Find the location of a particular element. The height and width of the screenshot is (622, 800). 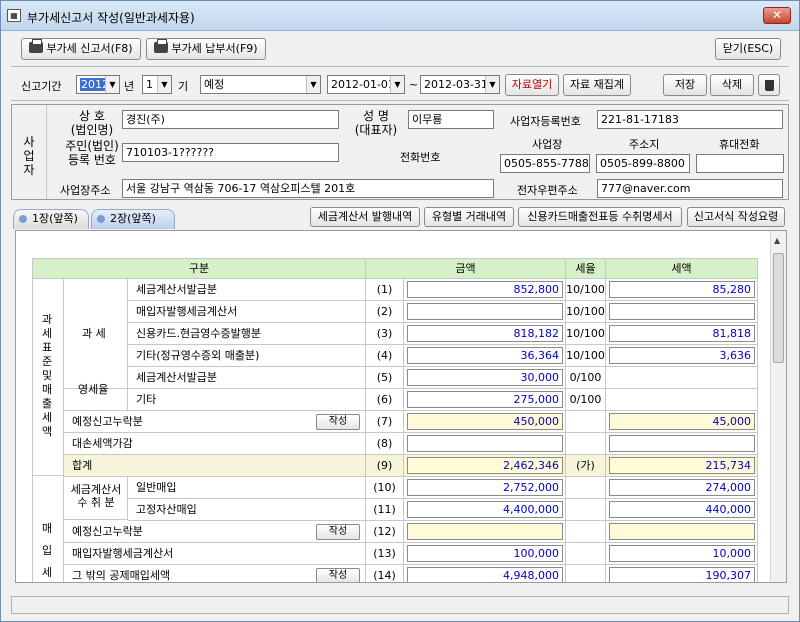

tax-input: 3,636 is located at coordinates (682, 355).